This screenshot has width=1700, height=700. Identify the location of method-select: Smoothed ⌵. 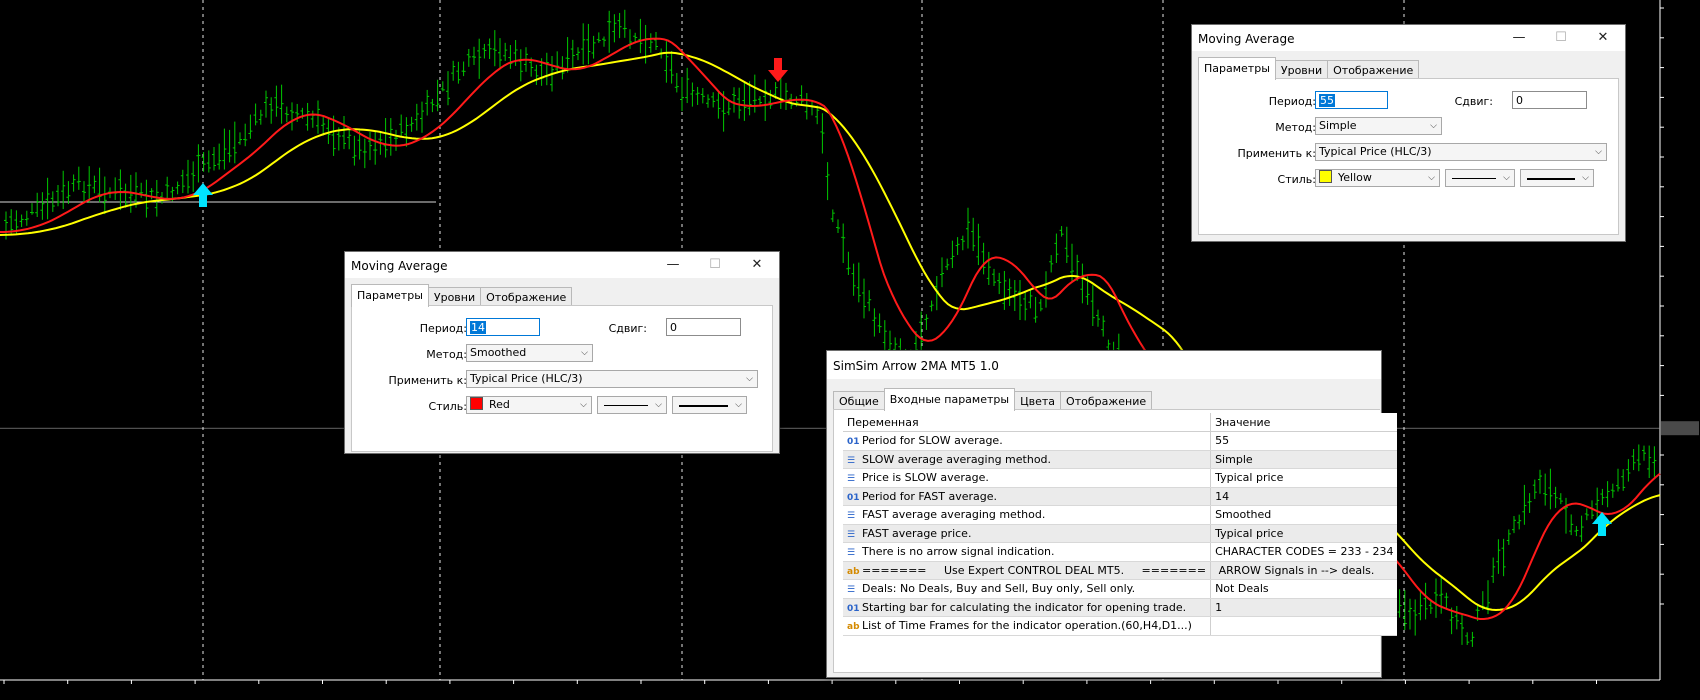
(529, 353).